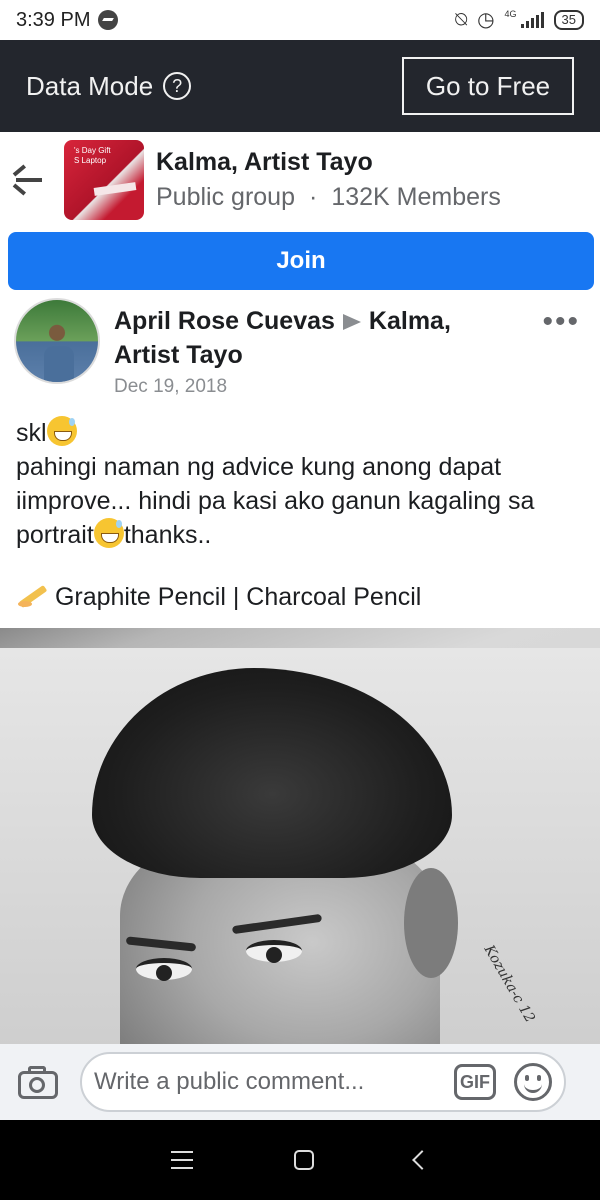 This screenshot has width=600, height=1200. Describe the element at coordinates (108, 20) in the screenshot. I see `messenger-icon` at that location.